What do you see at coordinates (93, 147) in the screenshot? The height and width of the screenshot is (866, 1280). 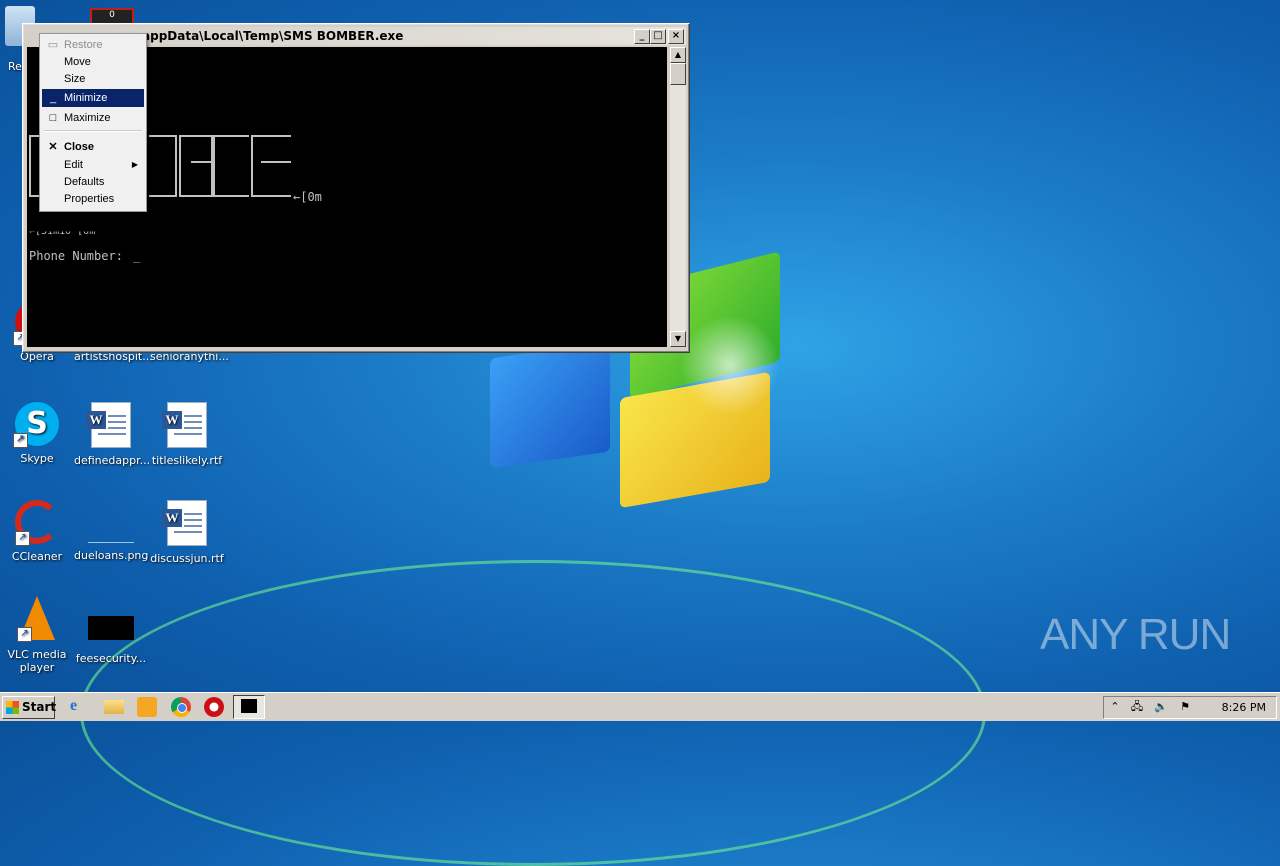 I see `menu-item-close: ✕ Close` at bounding box center [93, 147].